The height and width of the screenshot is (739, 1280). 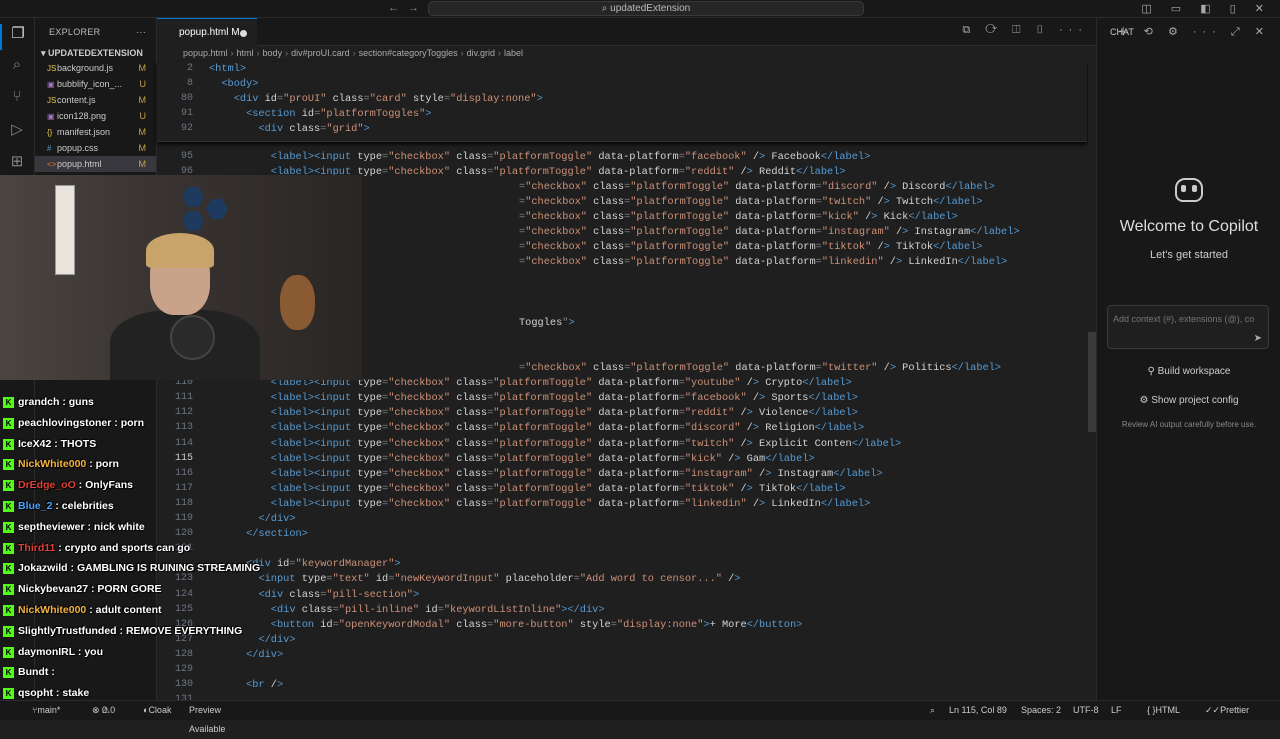 What do you see at coordinates (43, 568) in the screenshot?
I see `chat-username: Jokazwild` at bounding box center [43, 568].